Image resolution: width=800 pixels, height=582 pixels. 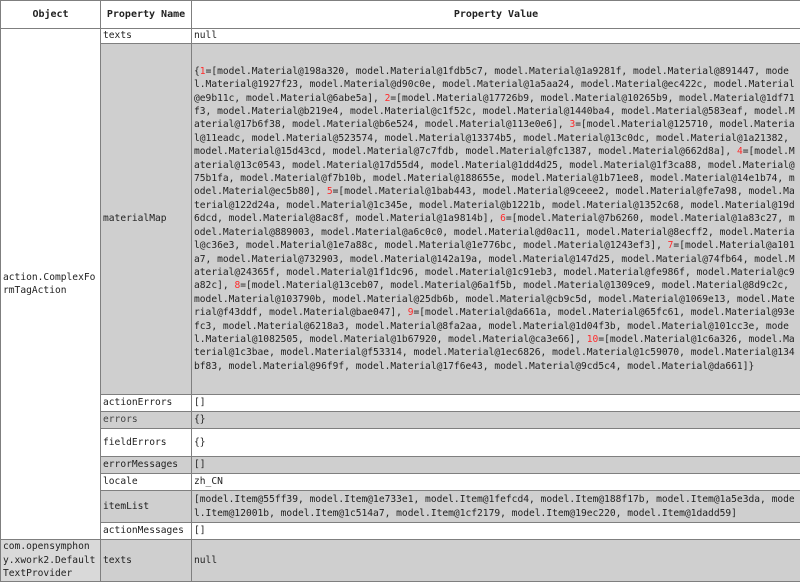 What do you see at coordinates (50, 284) in the screenshot?
I see `object-name-cell: action.ComplexFormTagAction` at bounding box center [50, 284].